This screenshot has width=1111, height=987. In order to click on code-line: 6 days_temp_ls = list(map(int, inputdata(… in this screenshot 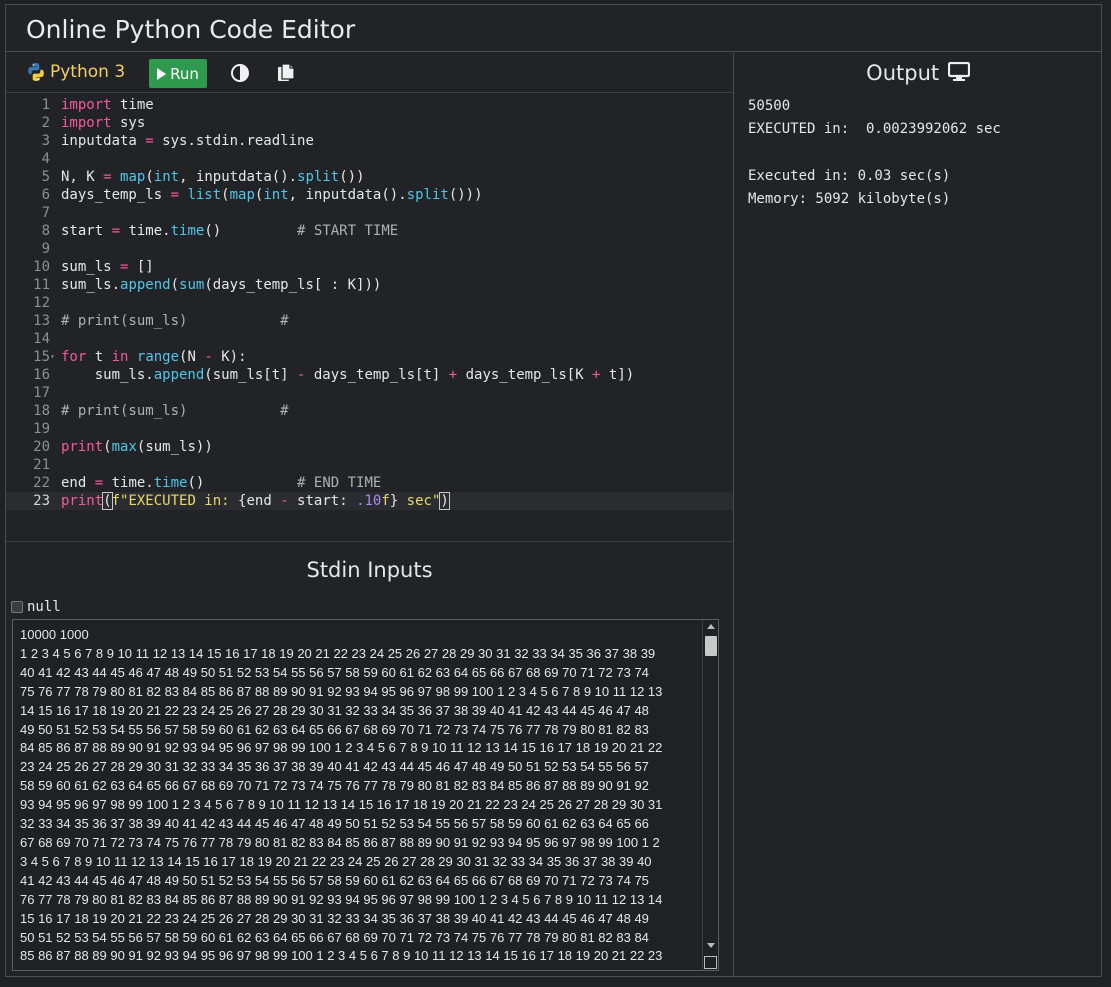, I will do `click(369, 195)`.